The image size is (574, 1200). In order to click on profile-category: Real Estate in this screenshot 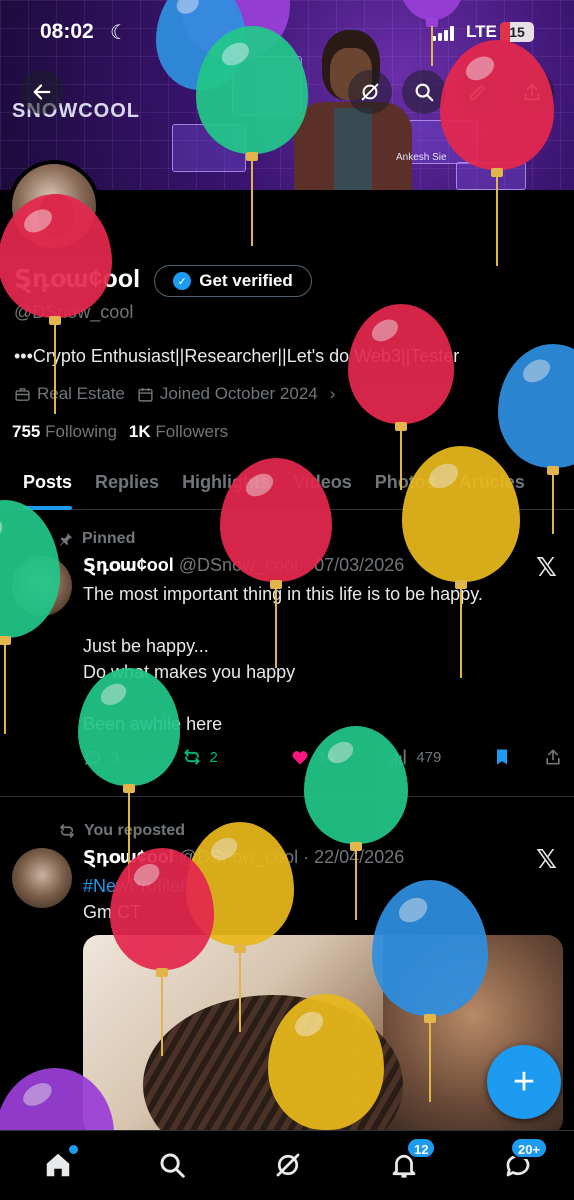, I will do `click(69, 394)`.